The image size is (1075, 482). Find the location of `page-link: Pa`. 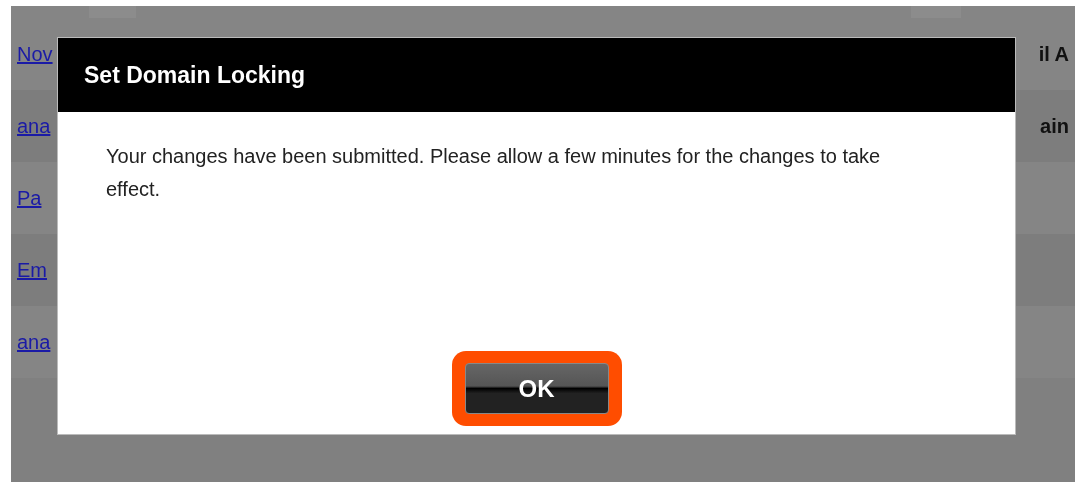

page-link: Pa is located at coordinates (29, 198).